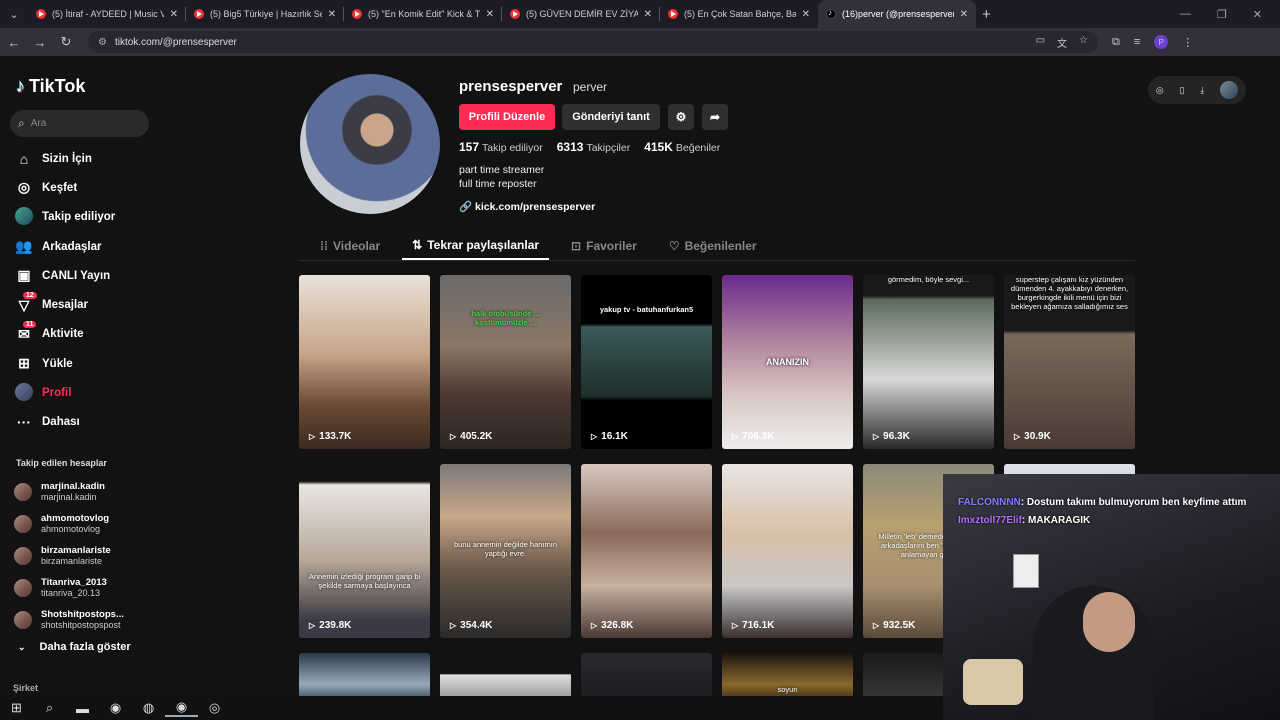  What do you see at coordinates (64, 158) in the screenshot?
I see `sidebar-item-for-you: ⌂ Sizin İçin` at bounding box center [64, 158].